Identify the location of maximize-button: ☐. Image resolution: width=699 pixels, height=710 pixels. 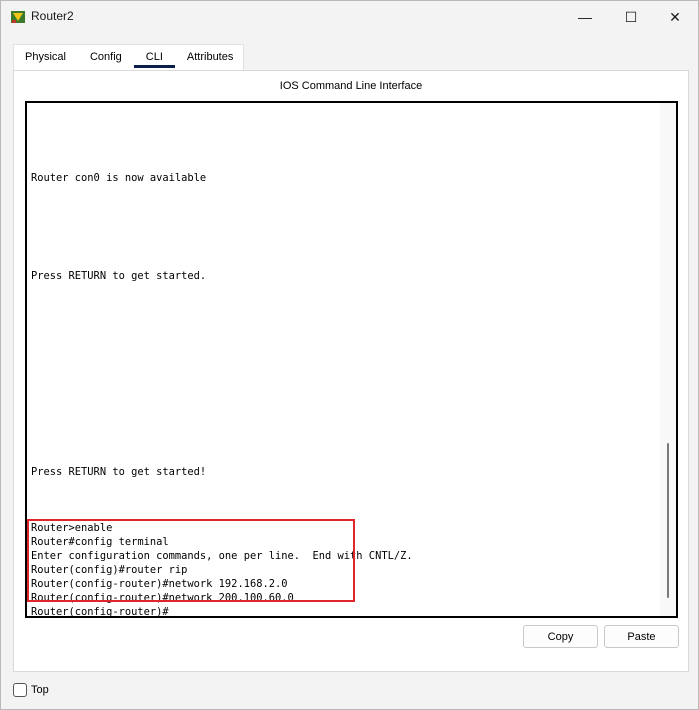
(631, 17).